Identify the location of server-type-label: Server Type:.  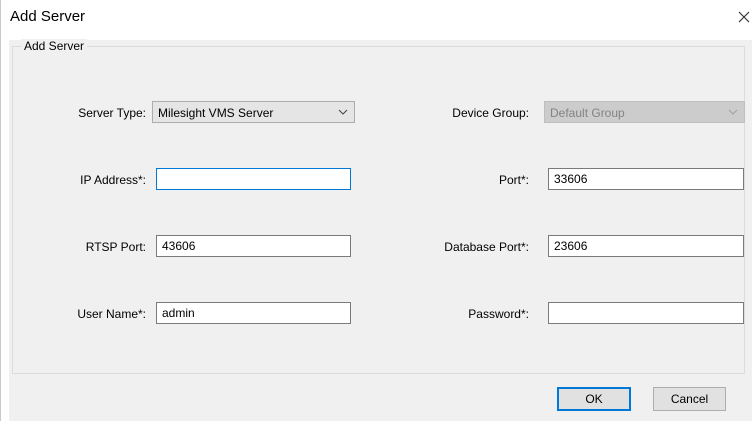
(112, 113).